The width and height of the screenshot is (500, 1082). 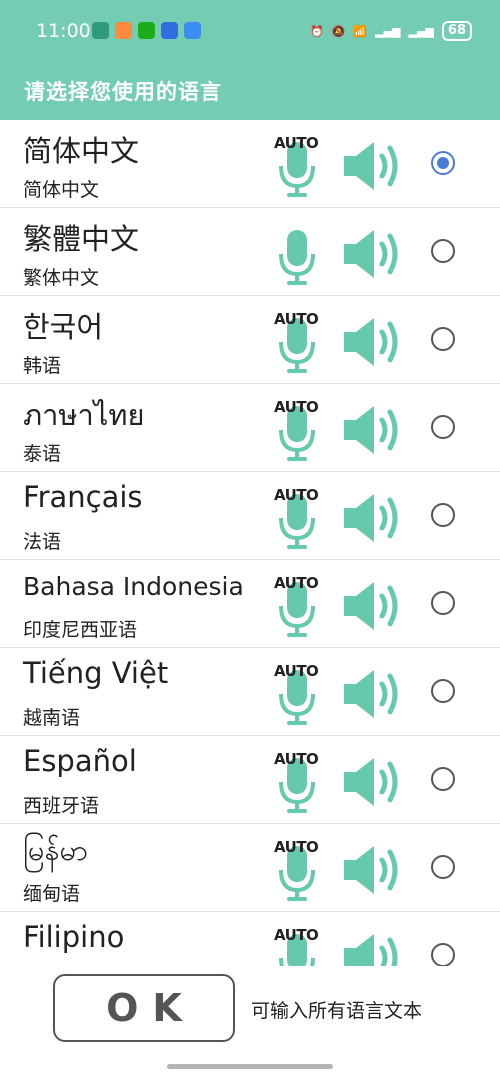 I want to click on language-row: Français 法语 AUTO, so click(x=250, y=516).